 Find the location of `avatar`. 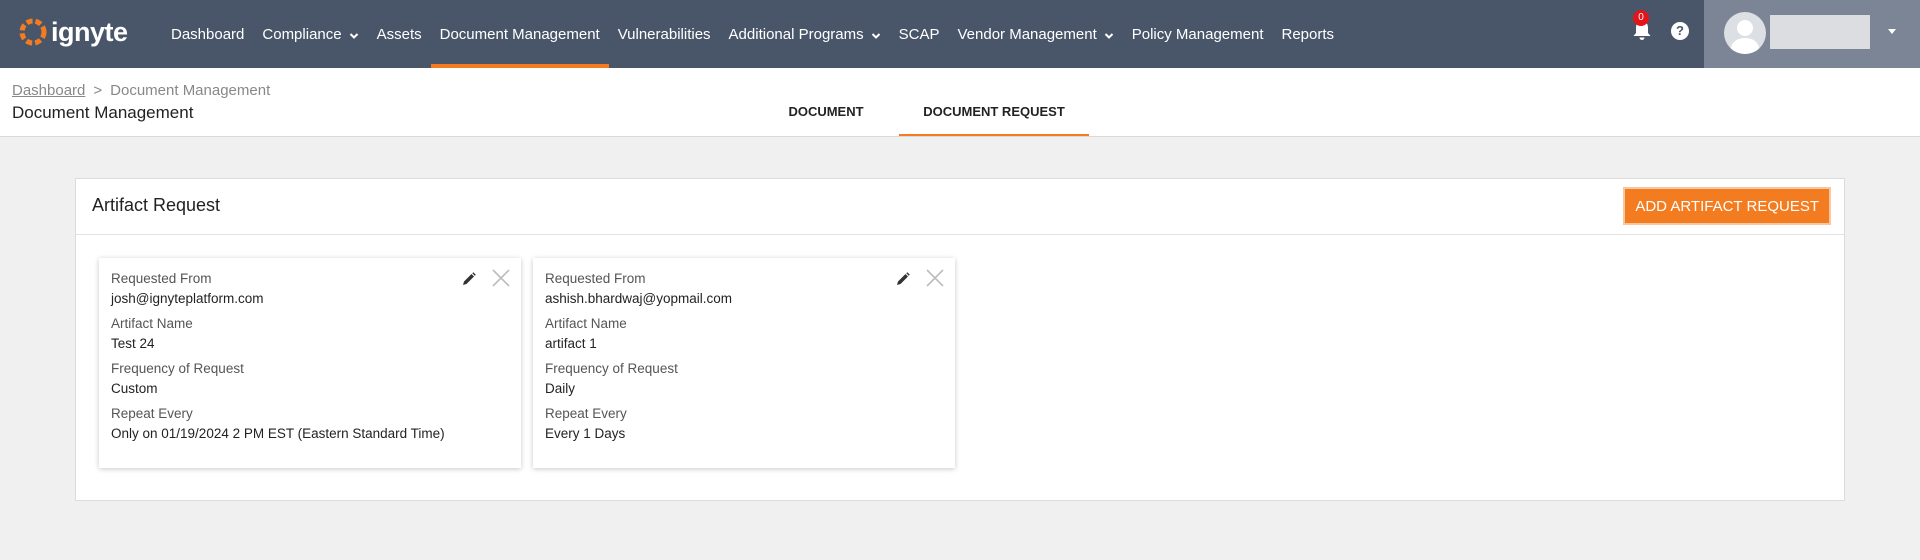

avatar is located at coordinates (1745, 33).